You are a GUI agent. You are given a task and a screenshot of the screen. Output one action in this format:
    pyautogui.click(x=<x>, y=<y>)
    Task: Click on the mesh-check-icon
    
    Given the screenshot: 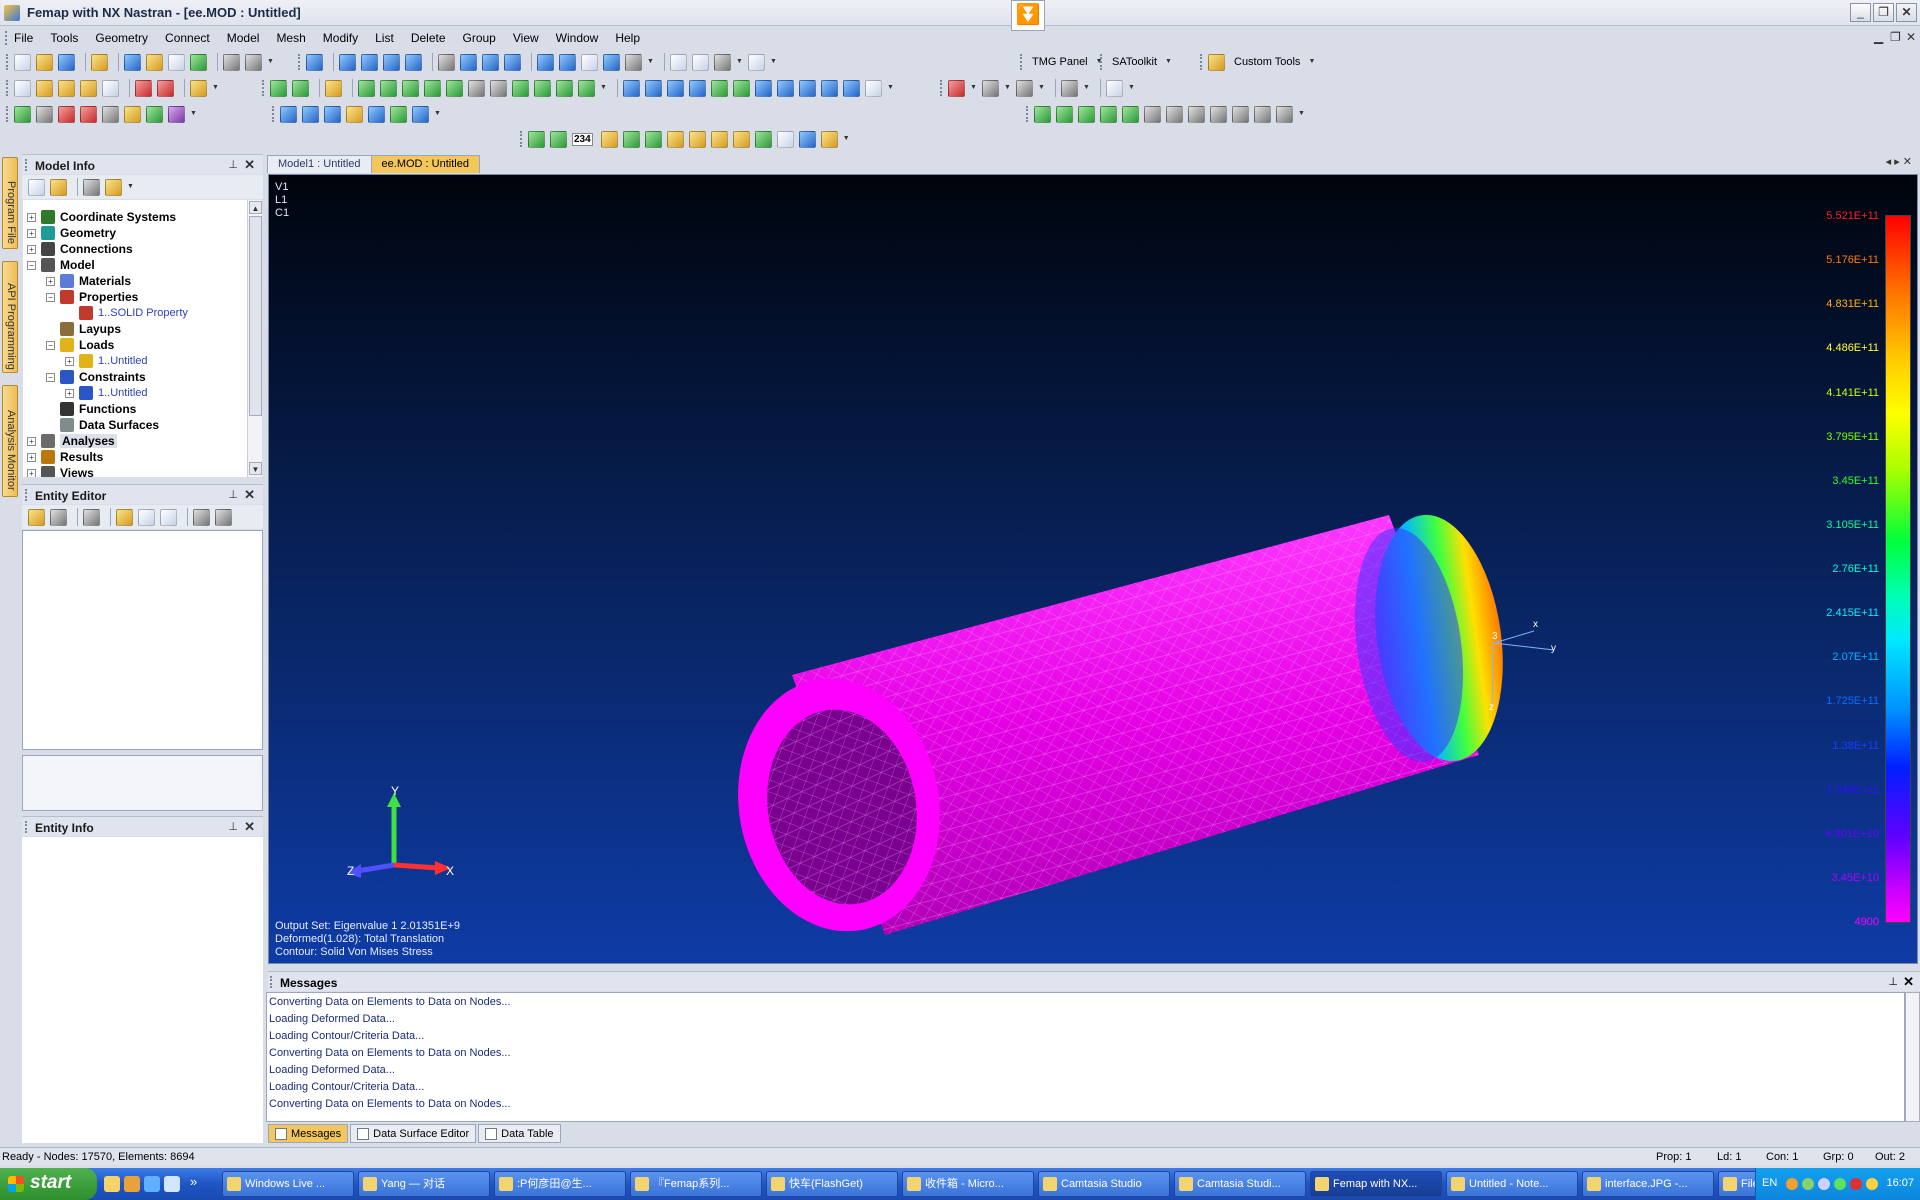 What is the action you would take?
    pyautogui.click(x=1240, y=114)
    